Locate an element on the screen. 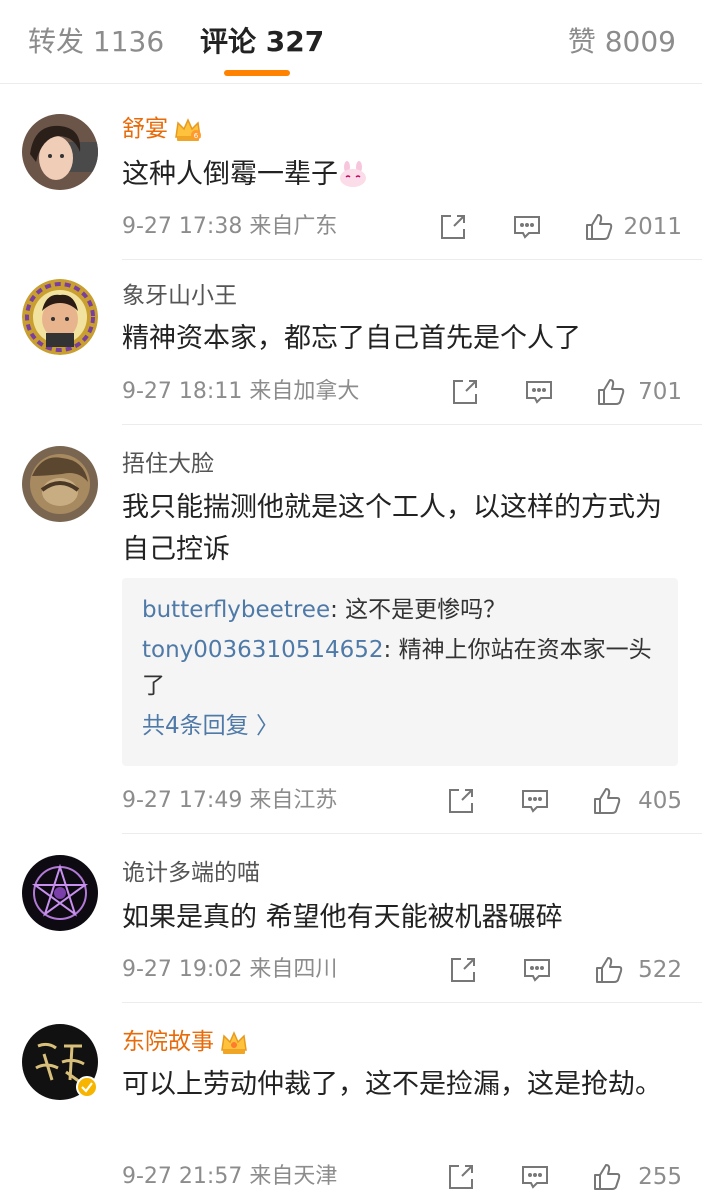 This screenshot has height=1200, width=702. comment-username: 象牙山小王 is located at coordinates (179, 296).